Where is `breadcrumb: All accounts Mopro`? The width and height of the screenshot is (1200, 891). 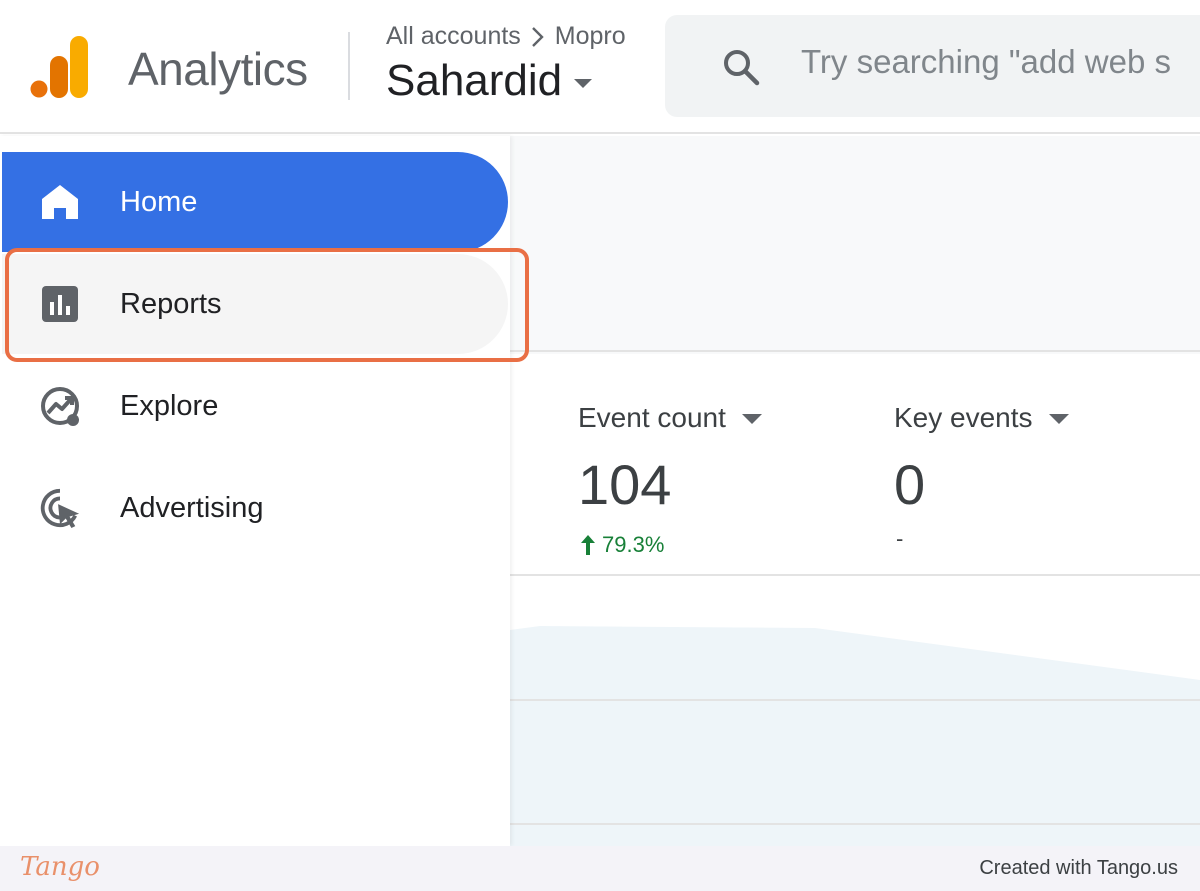 breadcrumb: All accounts Mopro is located at coordinates (506, 36).